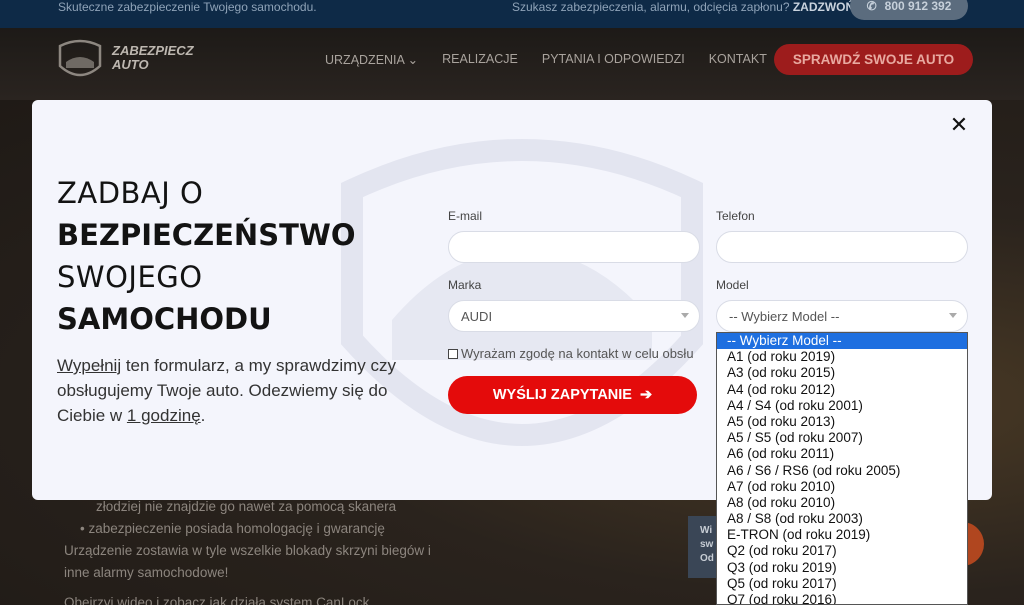 The width and height of the screenshot is (1024, 605). Describe the element at coordinates (842, 503) in the screenshot. I see `model-option: A8 (od roku 2010)` at that location.